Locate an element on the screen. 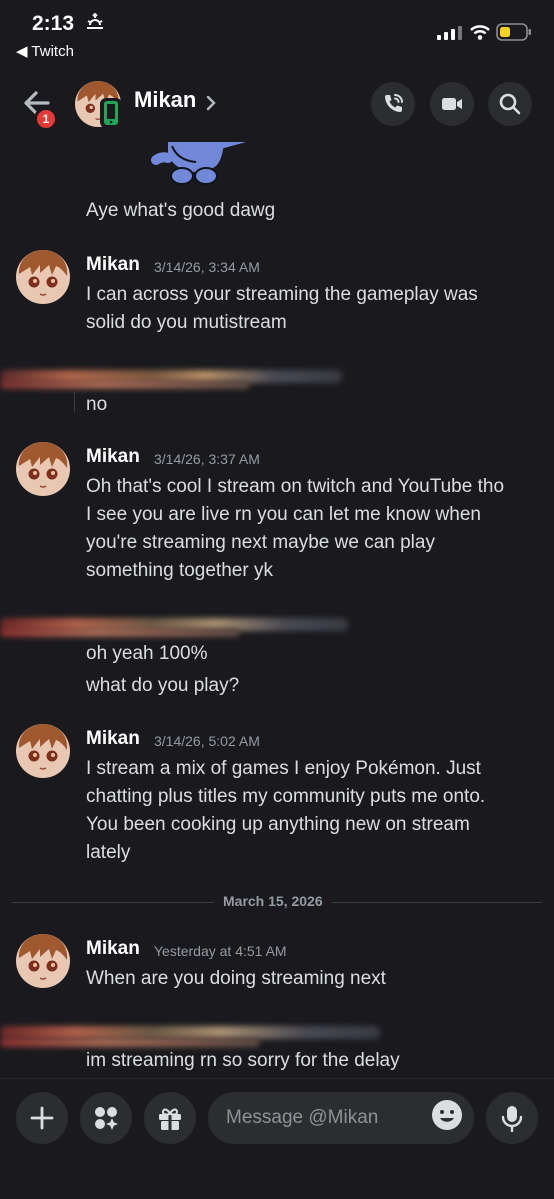 The height and width of the screenshot is (1199, 554). video-call-button is located at coordinates (452, 104).